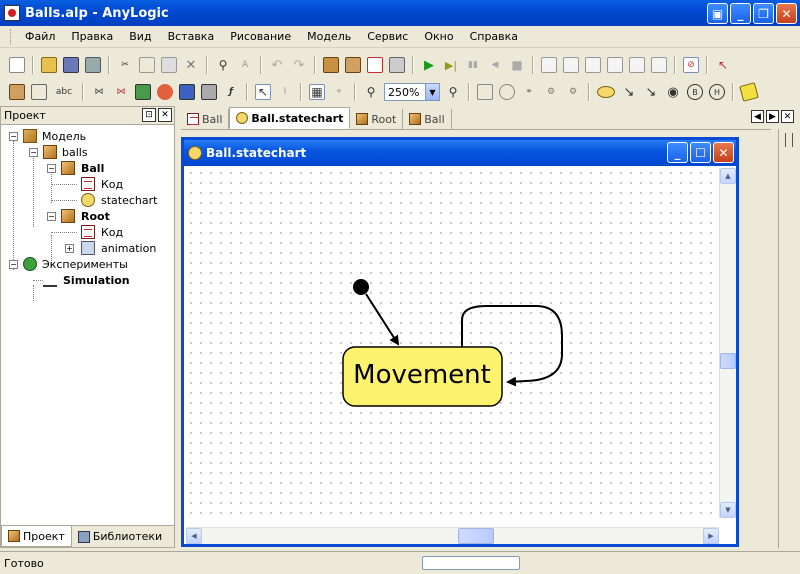 Image resolution: width=800 pixels, height=574 pixels. I want to click on panel-grip-icon, so click(789, 140).